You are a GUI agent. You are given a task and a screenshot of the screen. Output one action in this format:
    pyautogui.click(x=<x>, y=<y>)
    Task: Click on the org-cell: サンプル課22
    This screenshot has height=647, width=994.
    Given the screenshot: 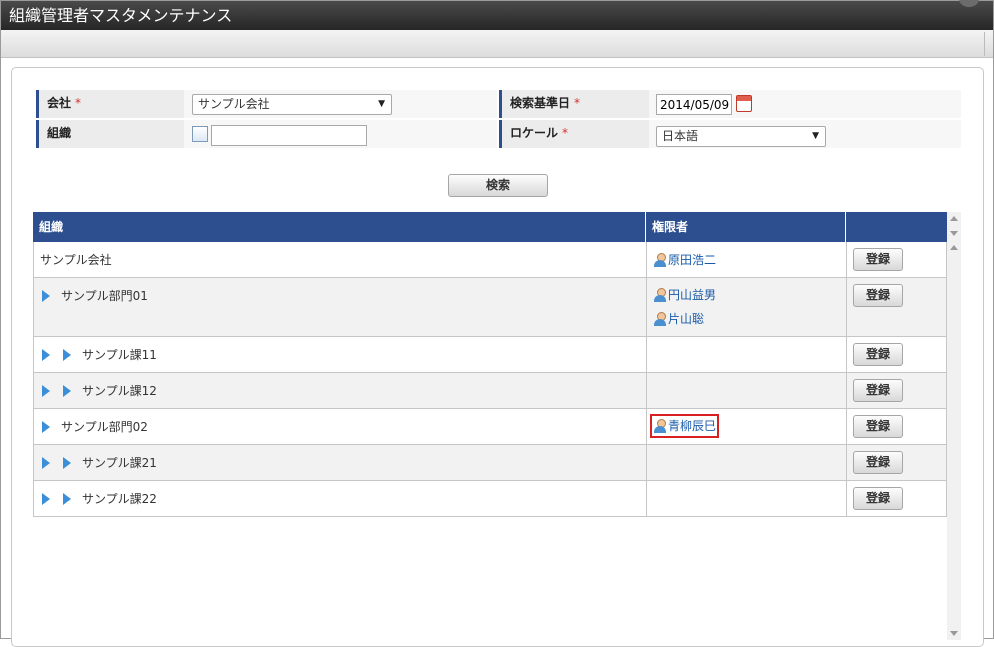 What is the action you would take?
    pyautogui.click(x=340, y=498)
    